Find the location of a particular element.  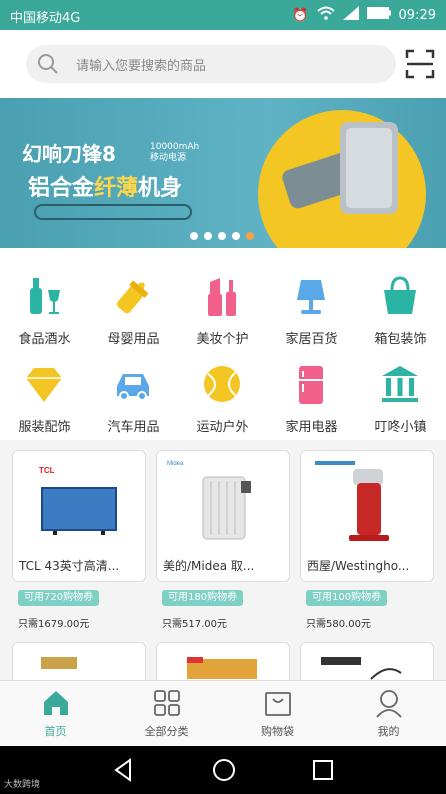

category-label: 运动户外 is located at coordinates (222, 427).